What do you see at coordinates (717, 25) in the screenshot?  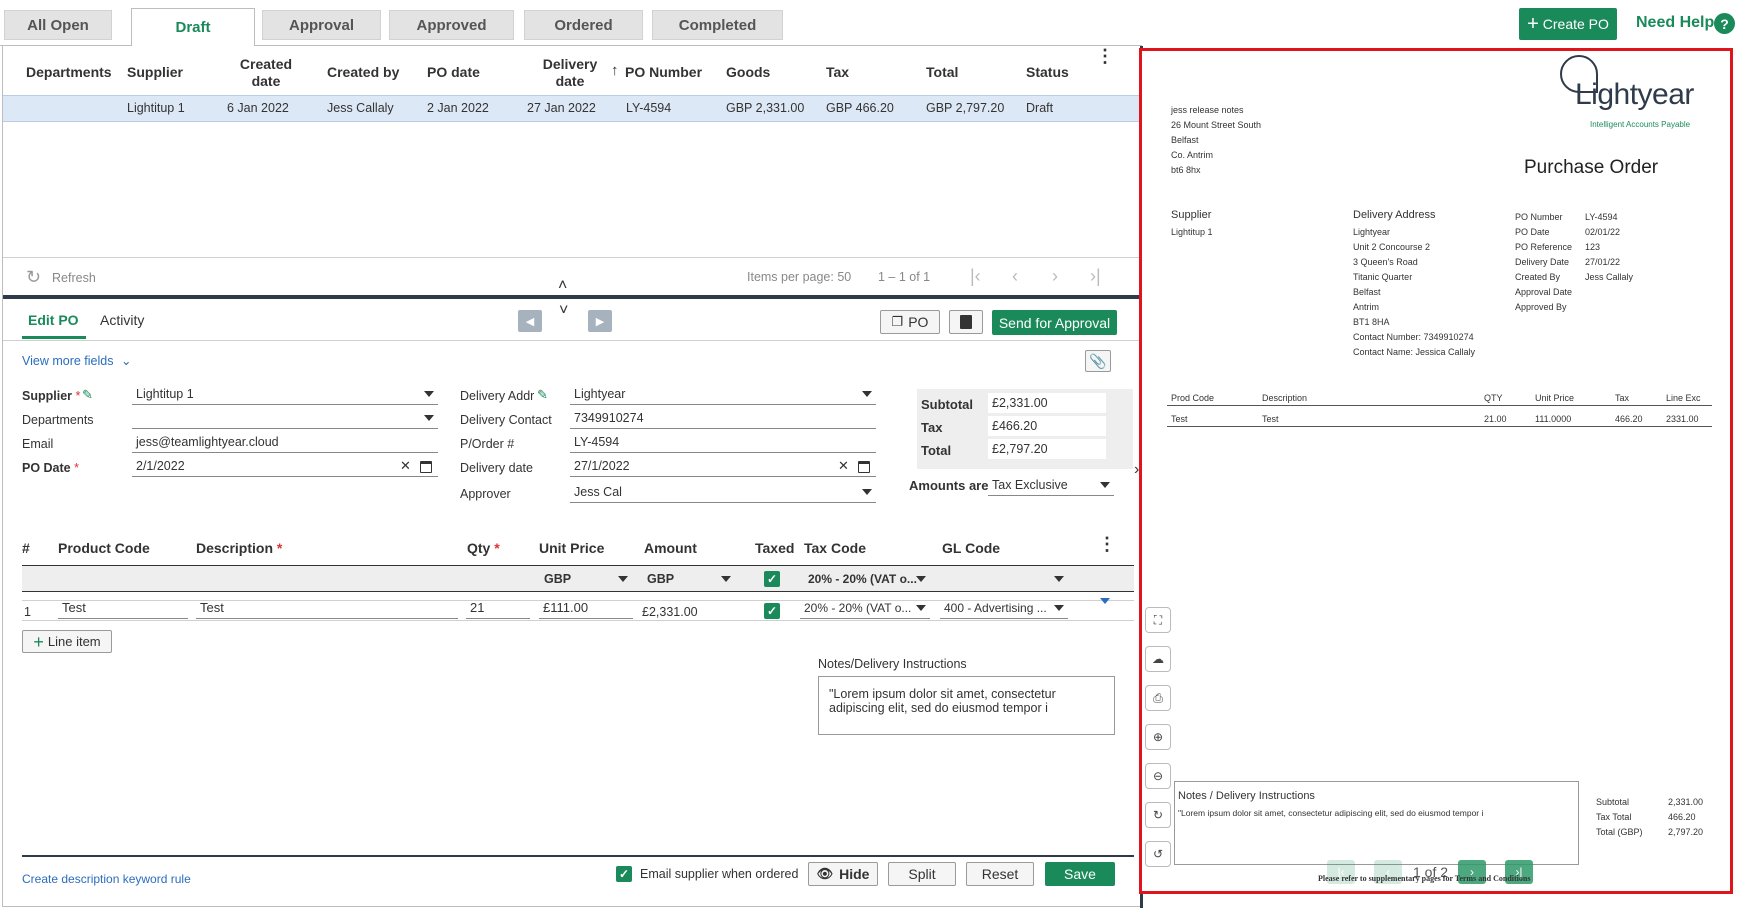 I see `tab-completed: Completed` at bounding box center [717, 25].